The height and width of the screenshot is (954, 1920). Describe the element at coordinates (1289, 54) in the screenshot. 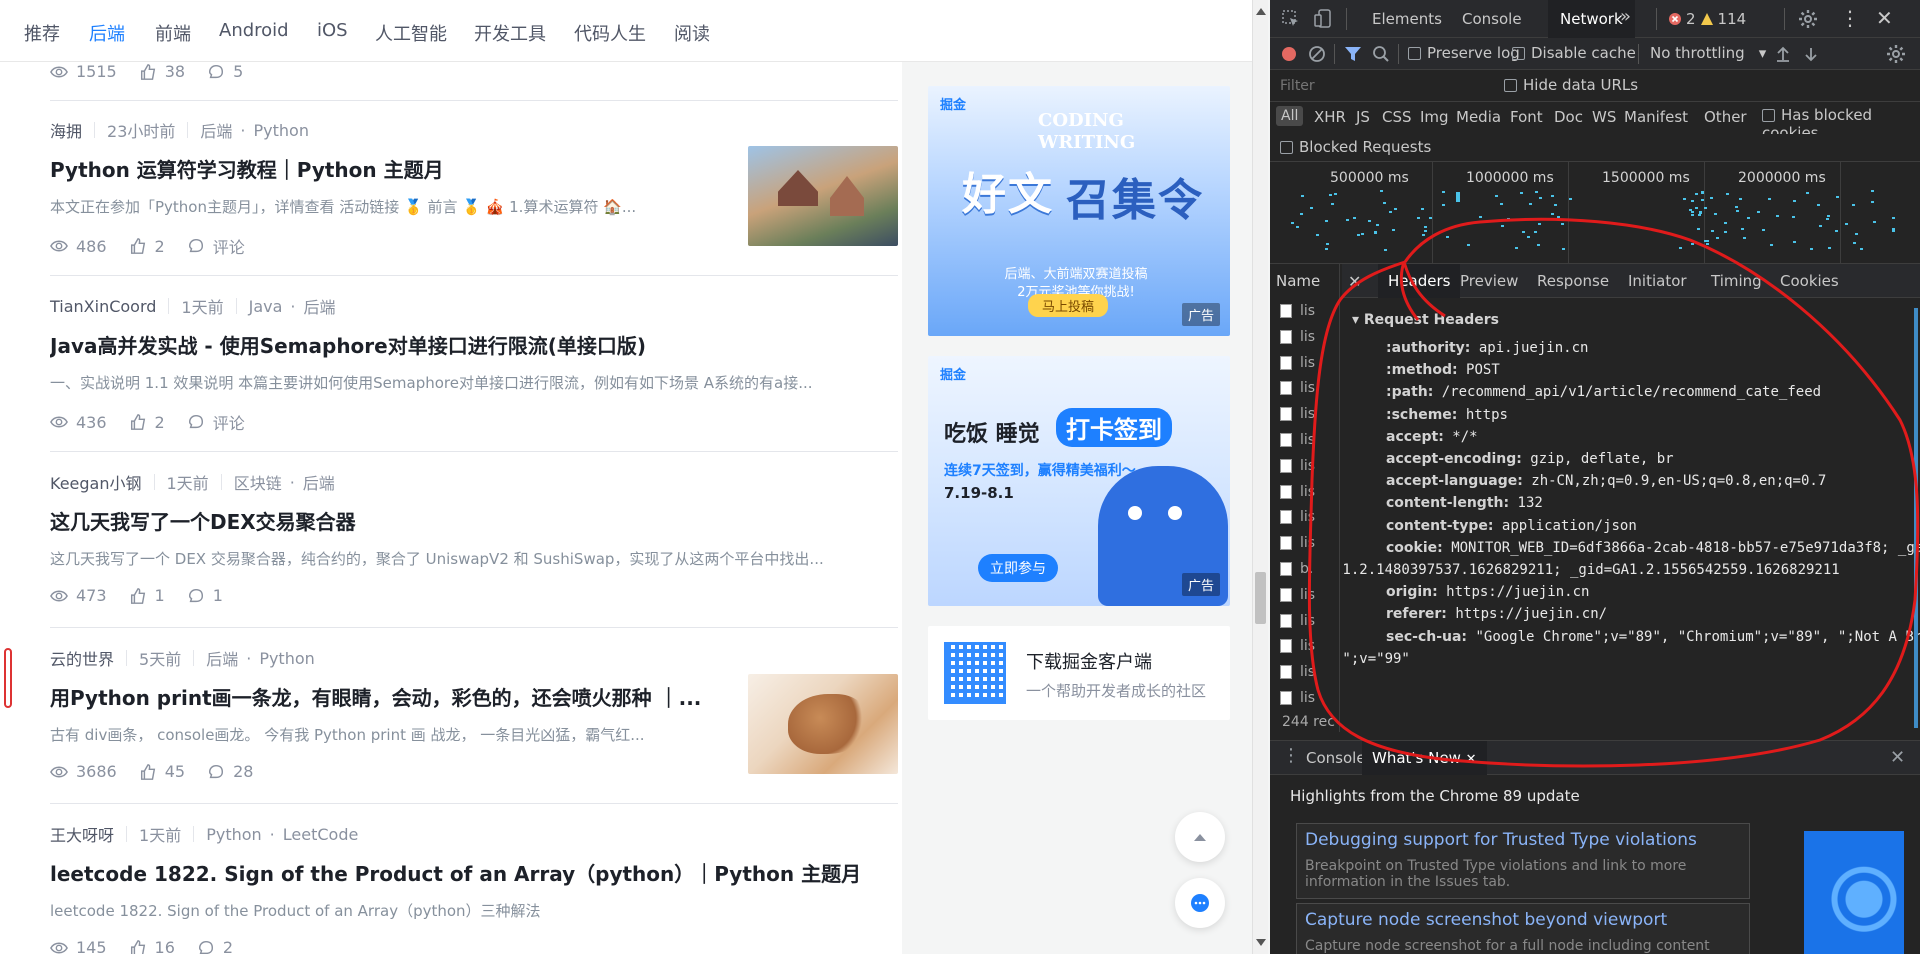

I see `record-icon` at that location.